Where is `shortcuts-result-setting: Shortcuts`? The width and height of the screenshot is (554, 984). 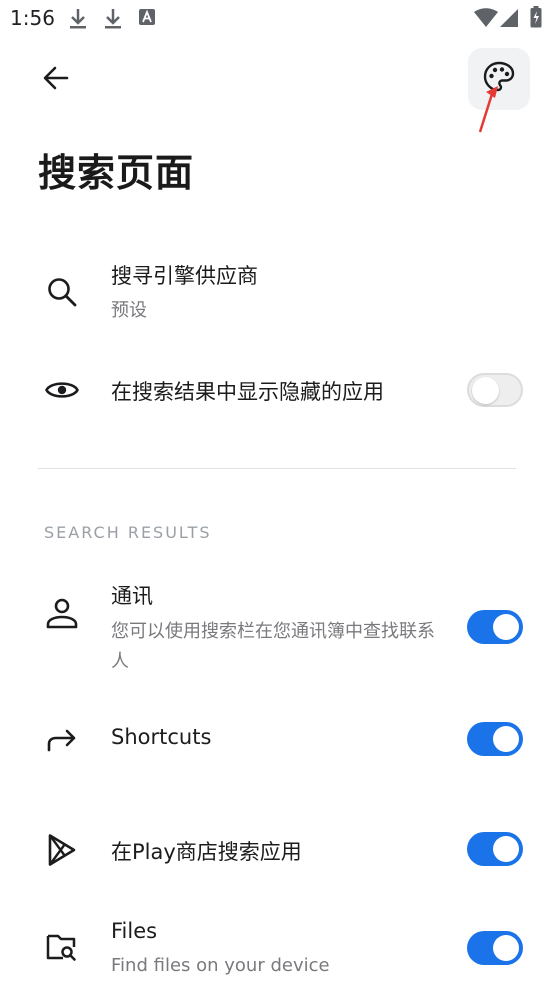
shortcuts-result-setting: Shortcuts is located at coordinates (277, 740).